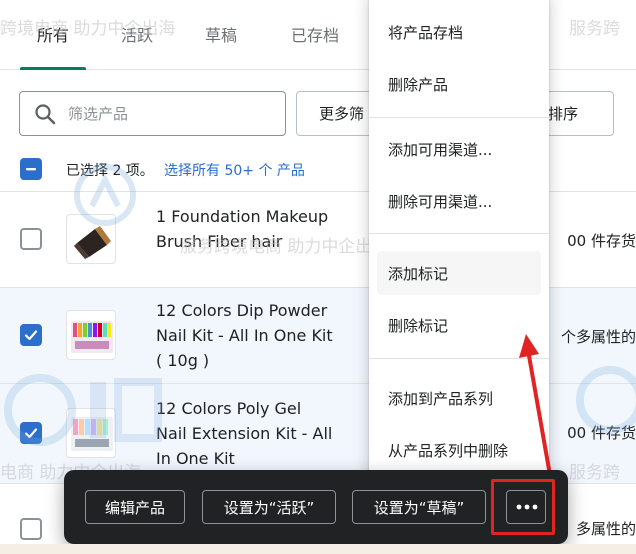  I want to click on select-all-products-link: 选择所有 50+ 个 产品, so click(234, 170).